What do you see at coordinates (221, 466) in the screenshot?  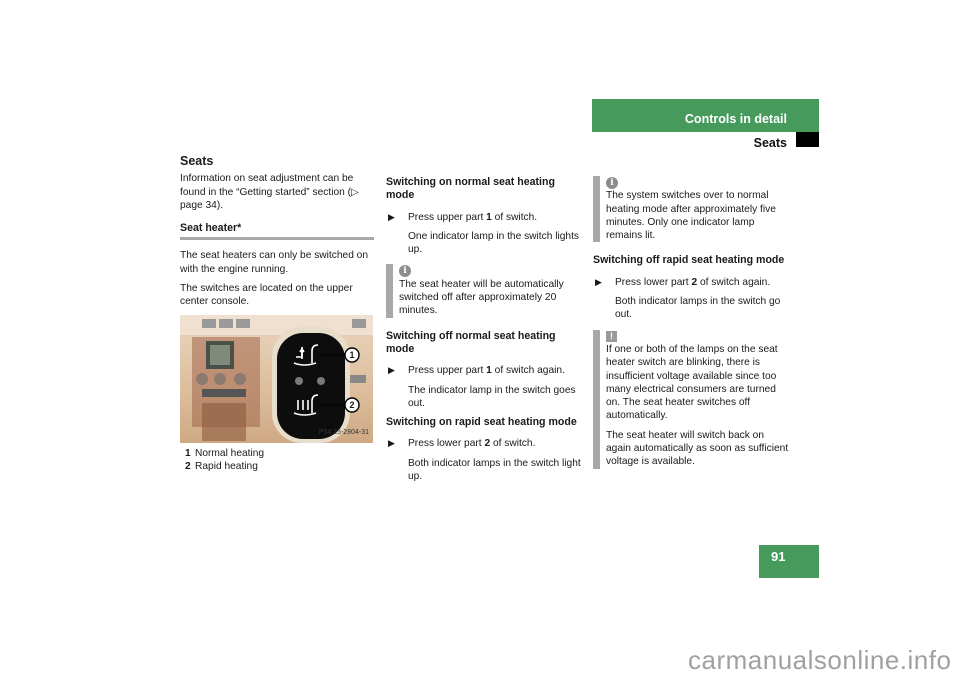 I see `legend-item: 2 Rapid heating` at bounding box center [221, 466].